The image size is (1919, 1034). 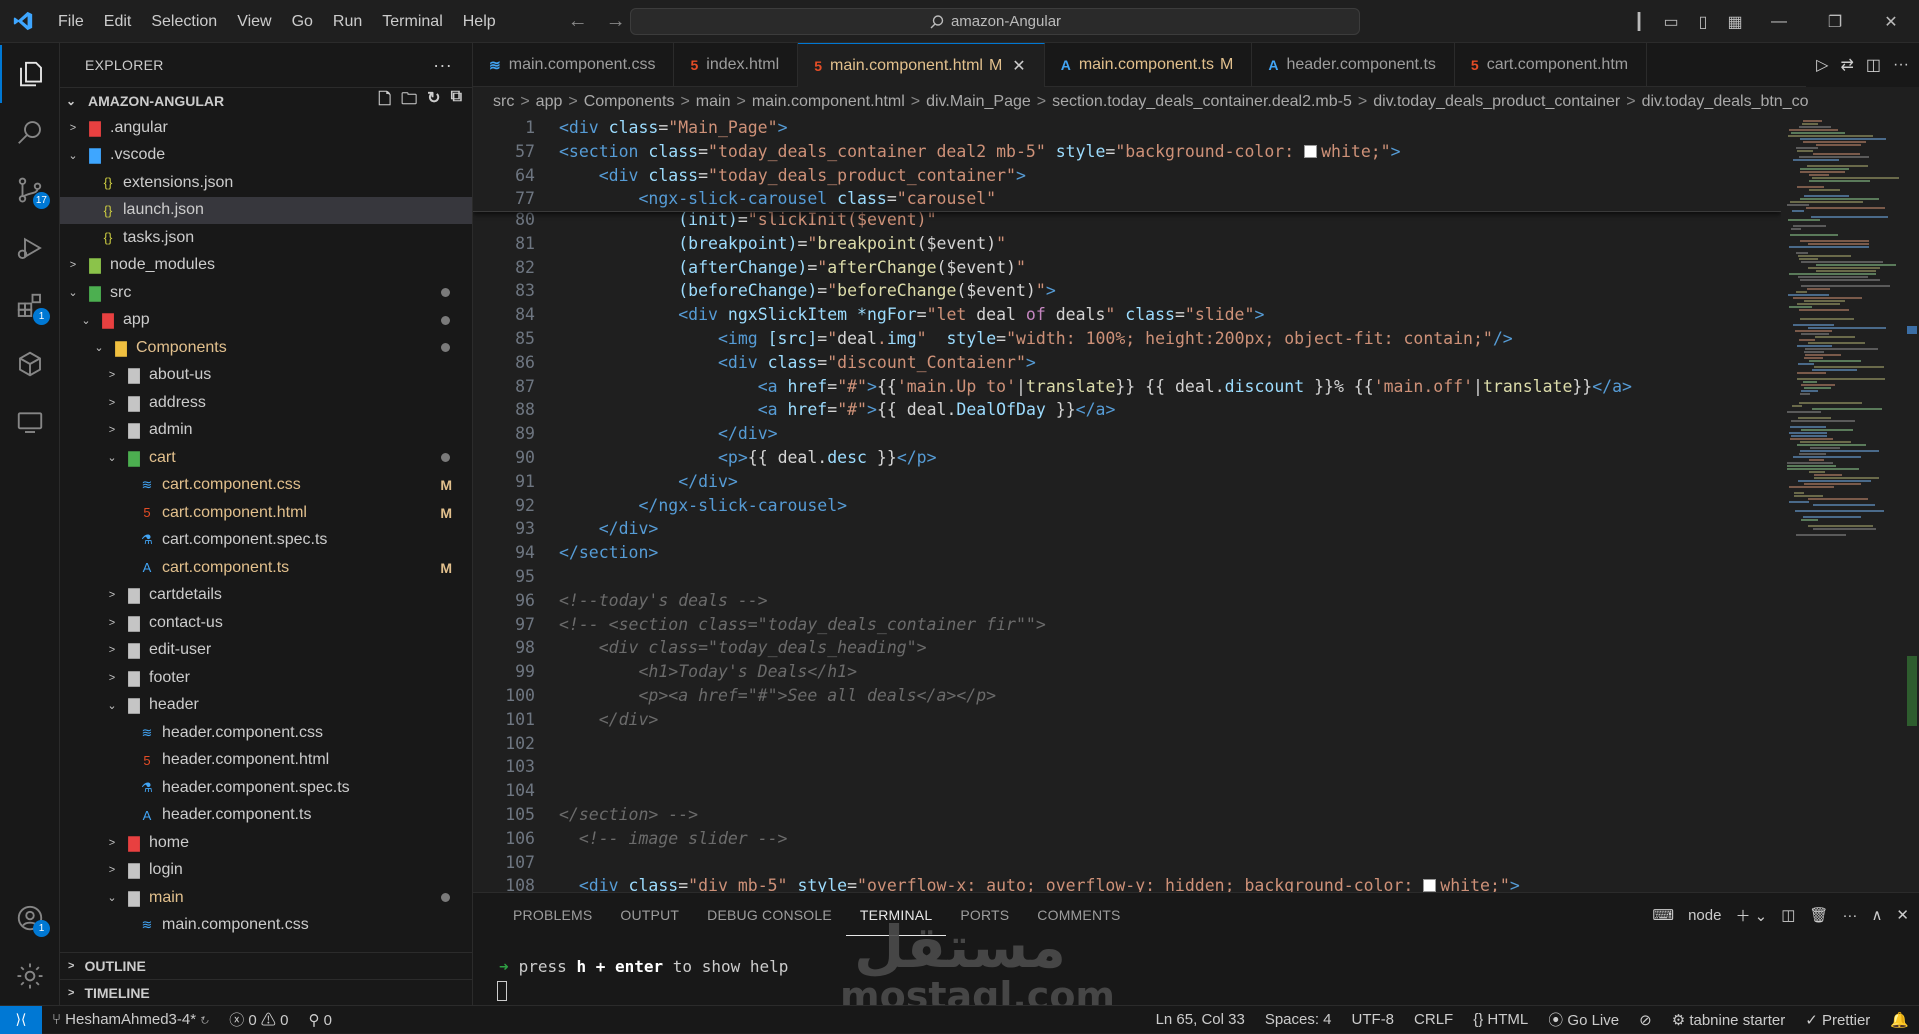 What do you see at coordinates (266, 431) in the screenshot?
I see `tree-folder: > ▇ admin` at bounding box center [266, 431].